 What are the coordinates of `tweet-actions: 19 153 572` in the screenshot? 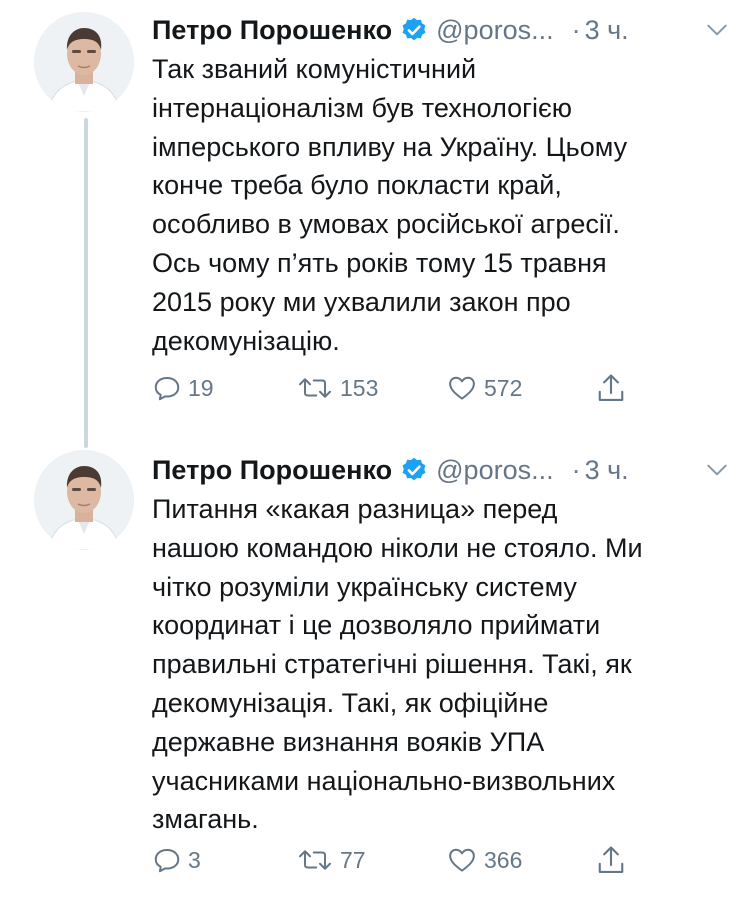 It's located at (401, 388).